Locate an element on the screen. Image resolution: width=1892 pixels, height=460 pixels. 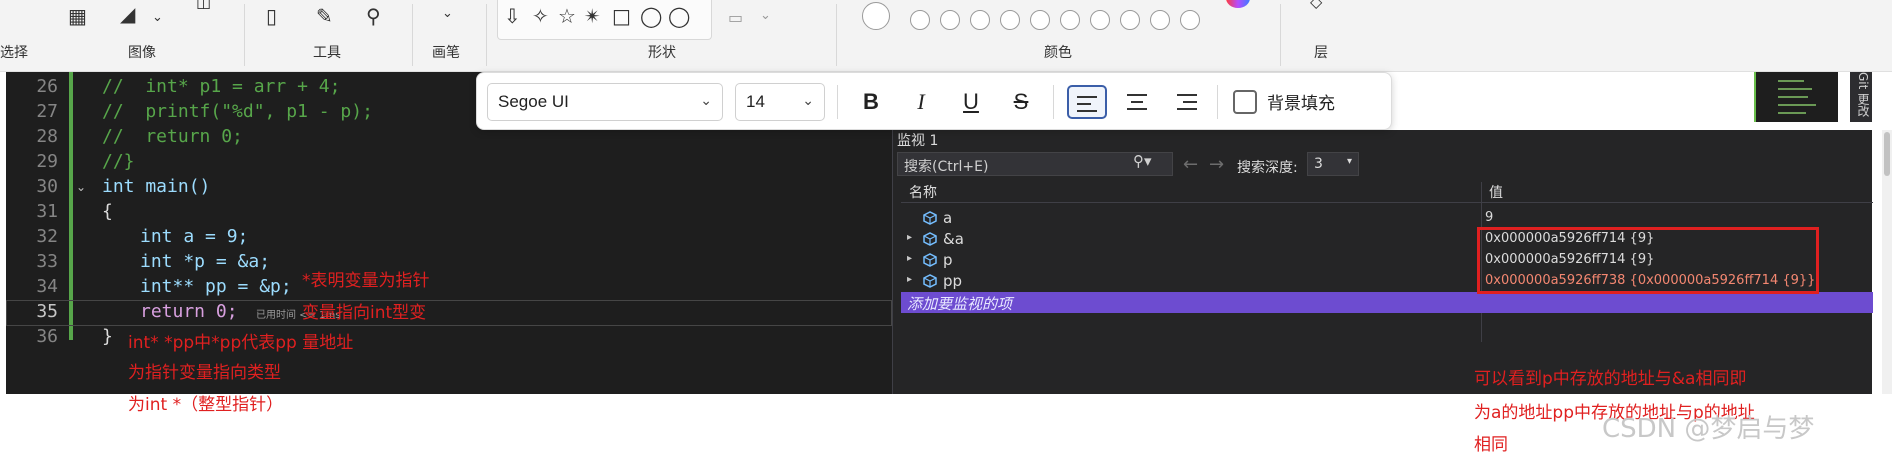
watch-row-name: pp is located at coordinates (953, 281).